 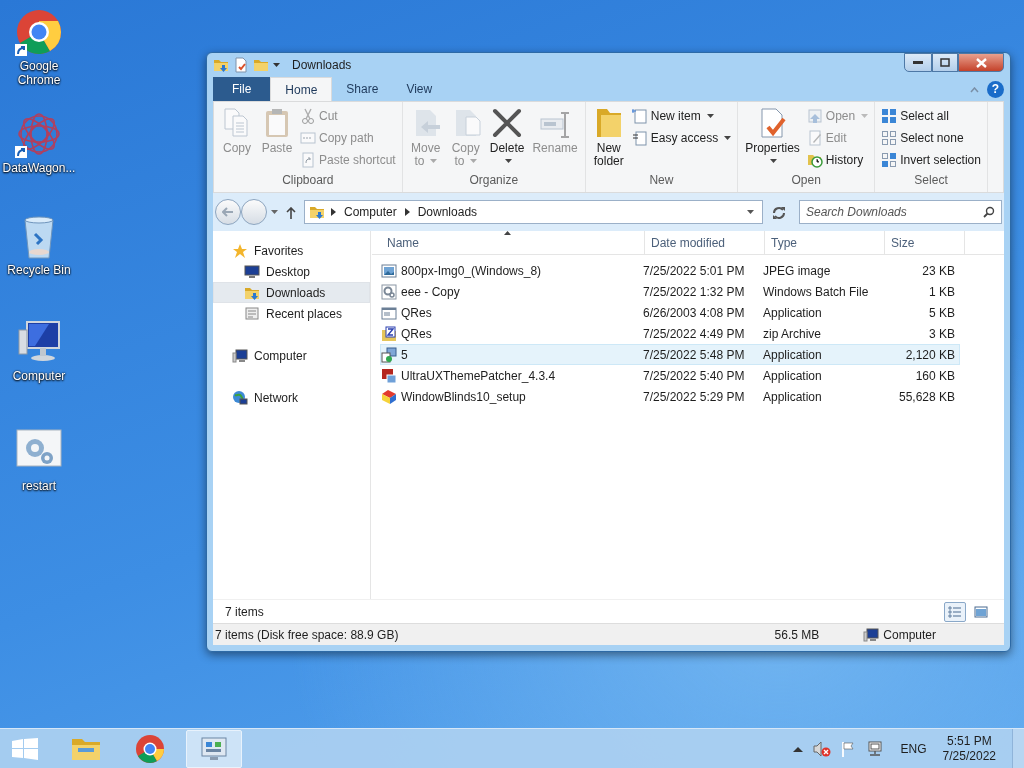 I want to click on flag-icon, so click(x=848, y=748).